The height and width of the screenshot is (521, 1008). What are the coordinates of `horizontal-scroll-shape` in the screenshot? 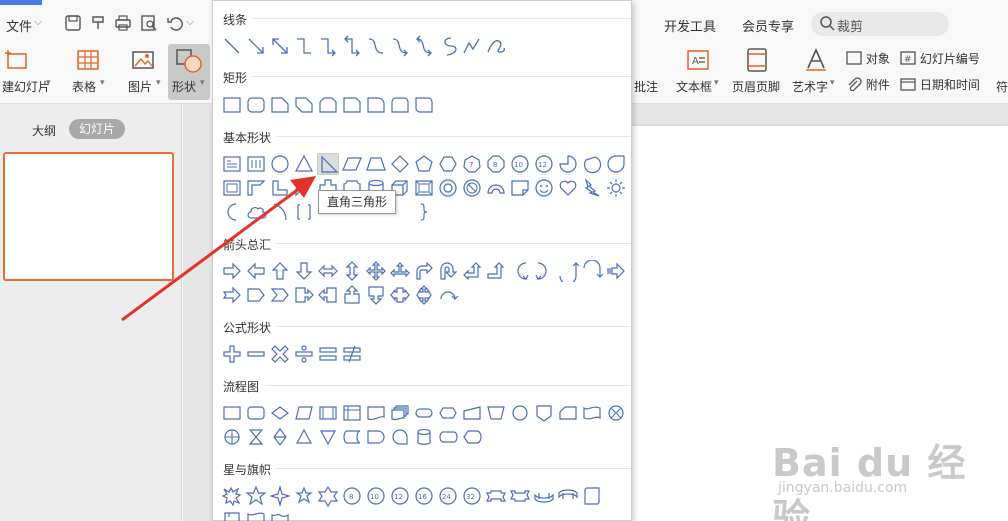 It's located at (232, 515).